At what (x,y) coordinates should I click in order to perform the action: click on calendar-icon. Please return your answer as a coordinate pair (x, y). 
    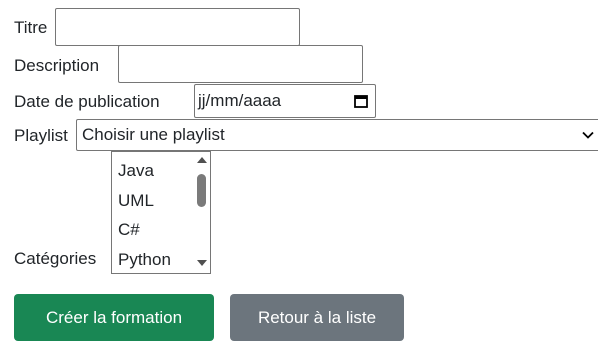
    Looking at the image, I should click on (361, 101).